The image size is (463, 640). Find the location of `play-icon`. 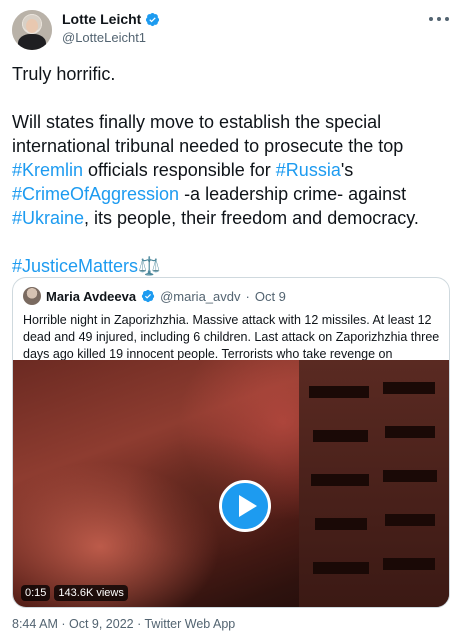

play-icon is located at coordinates (247, 506).